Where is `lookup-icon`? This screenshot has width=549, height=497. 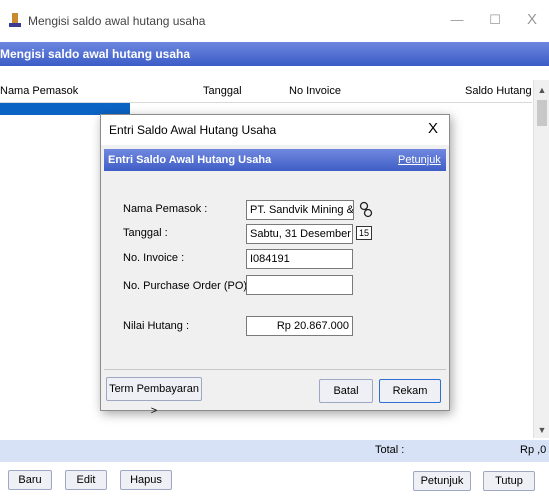
lookup-icon is located at coordinates (366, 210).